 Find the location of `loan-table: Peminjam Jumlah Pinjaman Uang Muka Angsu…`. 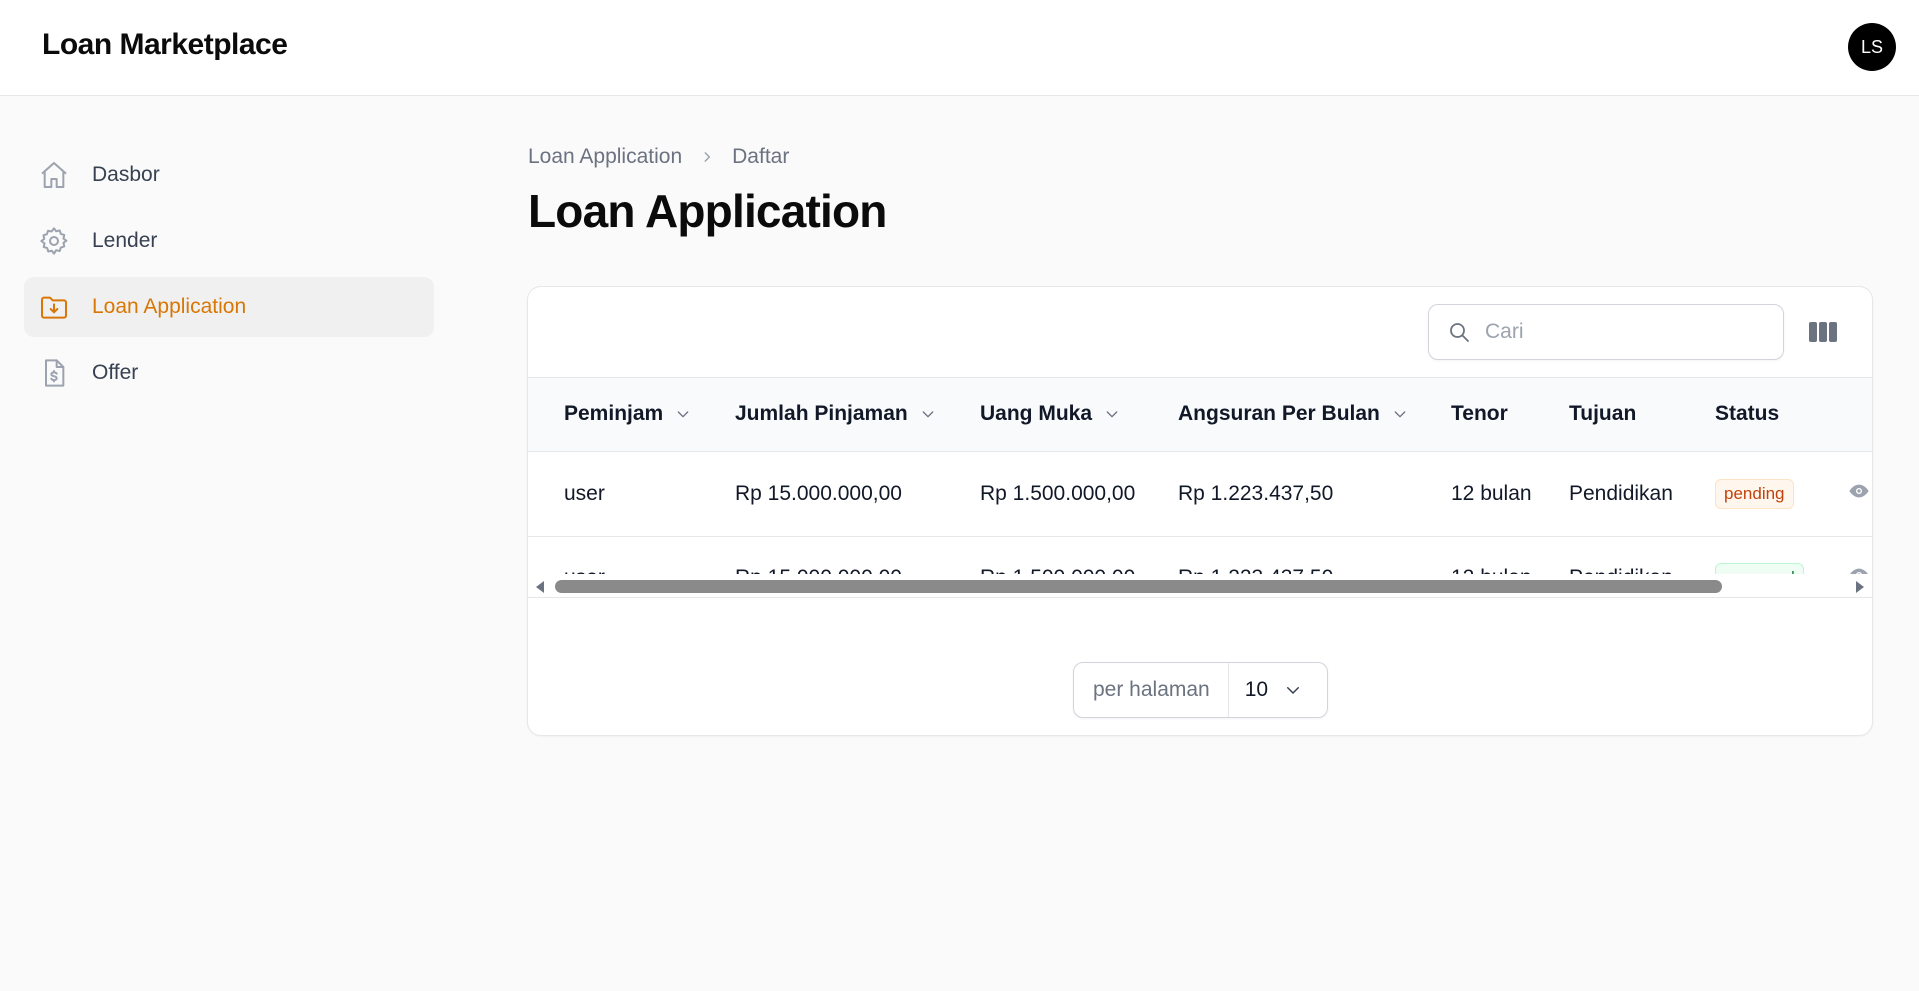

loan-table: Peminjam Jumlah Pinjaman Uang Muka Angsu… is located at coordinates (1200, 476).